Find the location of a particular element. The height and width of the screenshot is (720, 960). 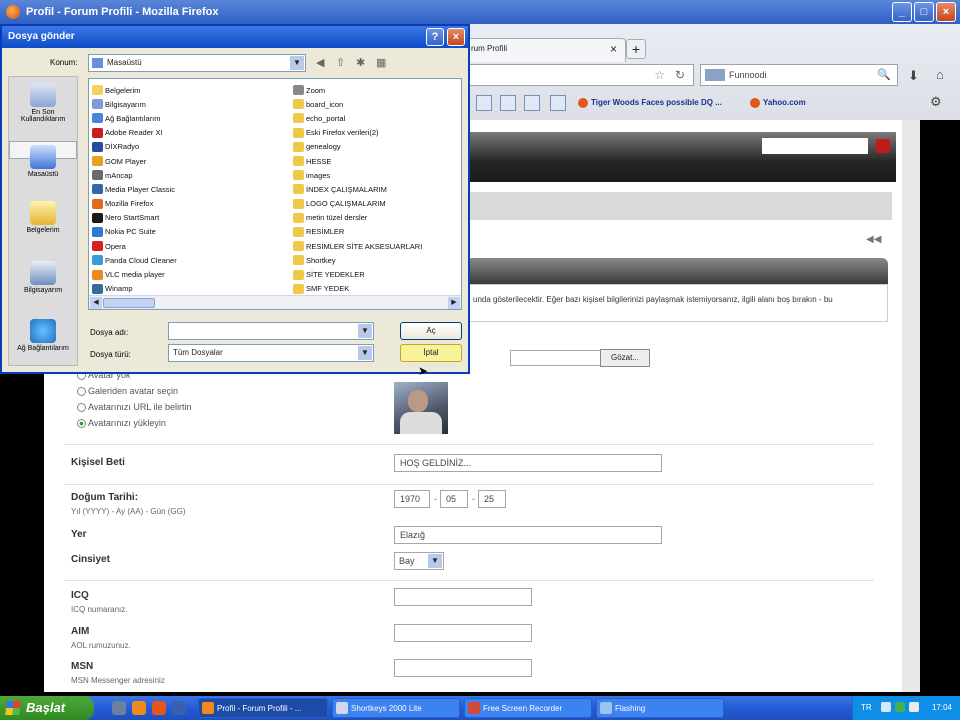

task-flashing: Flashing is located at coordinates (660, 708).